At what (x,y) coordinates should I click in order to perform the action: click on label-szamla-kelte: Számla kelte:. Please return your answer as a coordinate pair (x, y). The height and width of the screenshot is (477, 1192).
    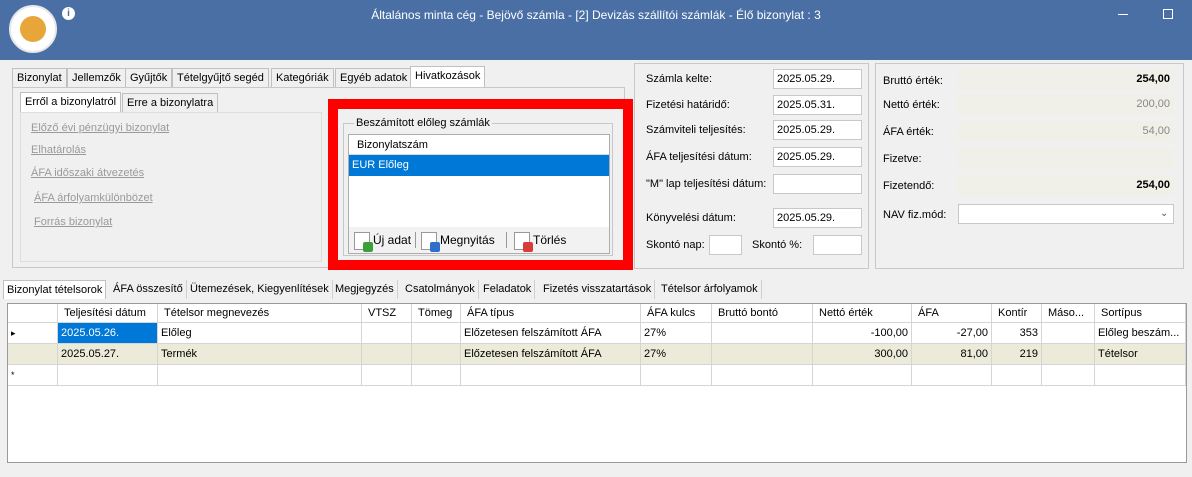
    Looking at the image, I should click on (679, 79).